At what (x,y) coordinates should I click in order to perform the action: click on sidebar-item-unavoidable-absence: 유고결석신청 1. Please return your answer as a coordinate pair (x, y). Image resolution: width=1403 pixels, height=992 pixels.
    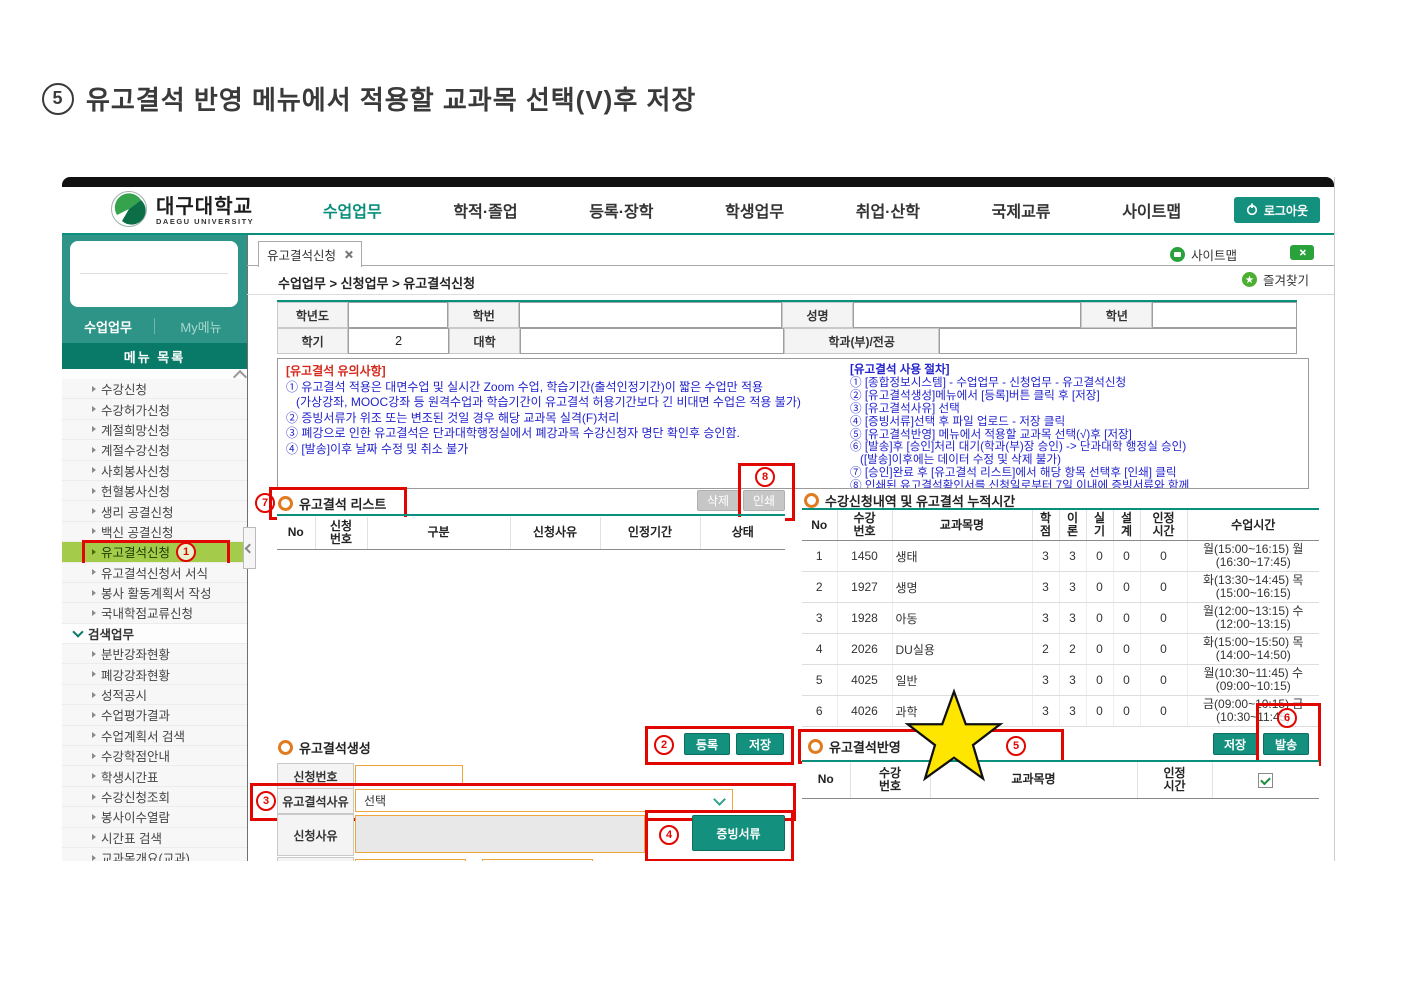
    Looking at the image, I should click on (154, 553).